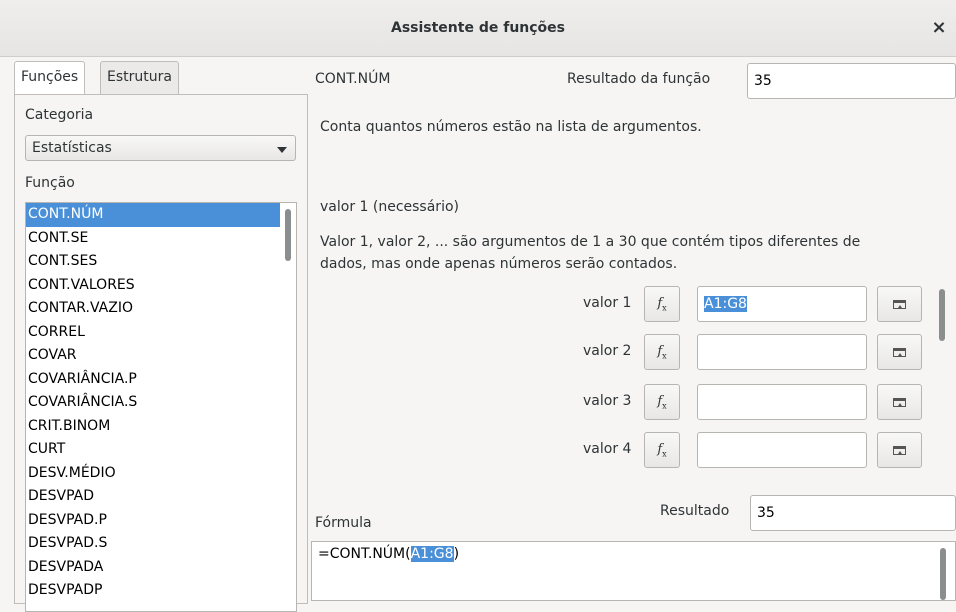 This screenshot has height=612, width=956. What do you see at coordinates (725, 304) in the screenshot?
I see `arg-field-1-value: A1:G8` at bounding box center [725, 304].